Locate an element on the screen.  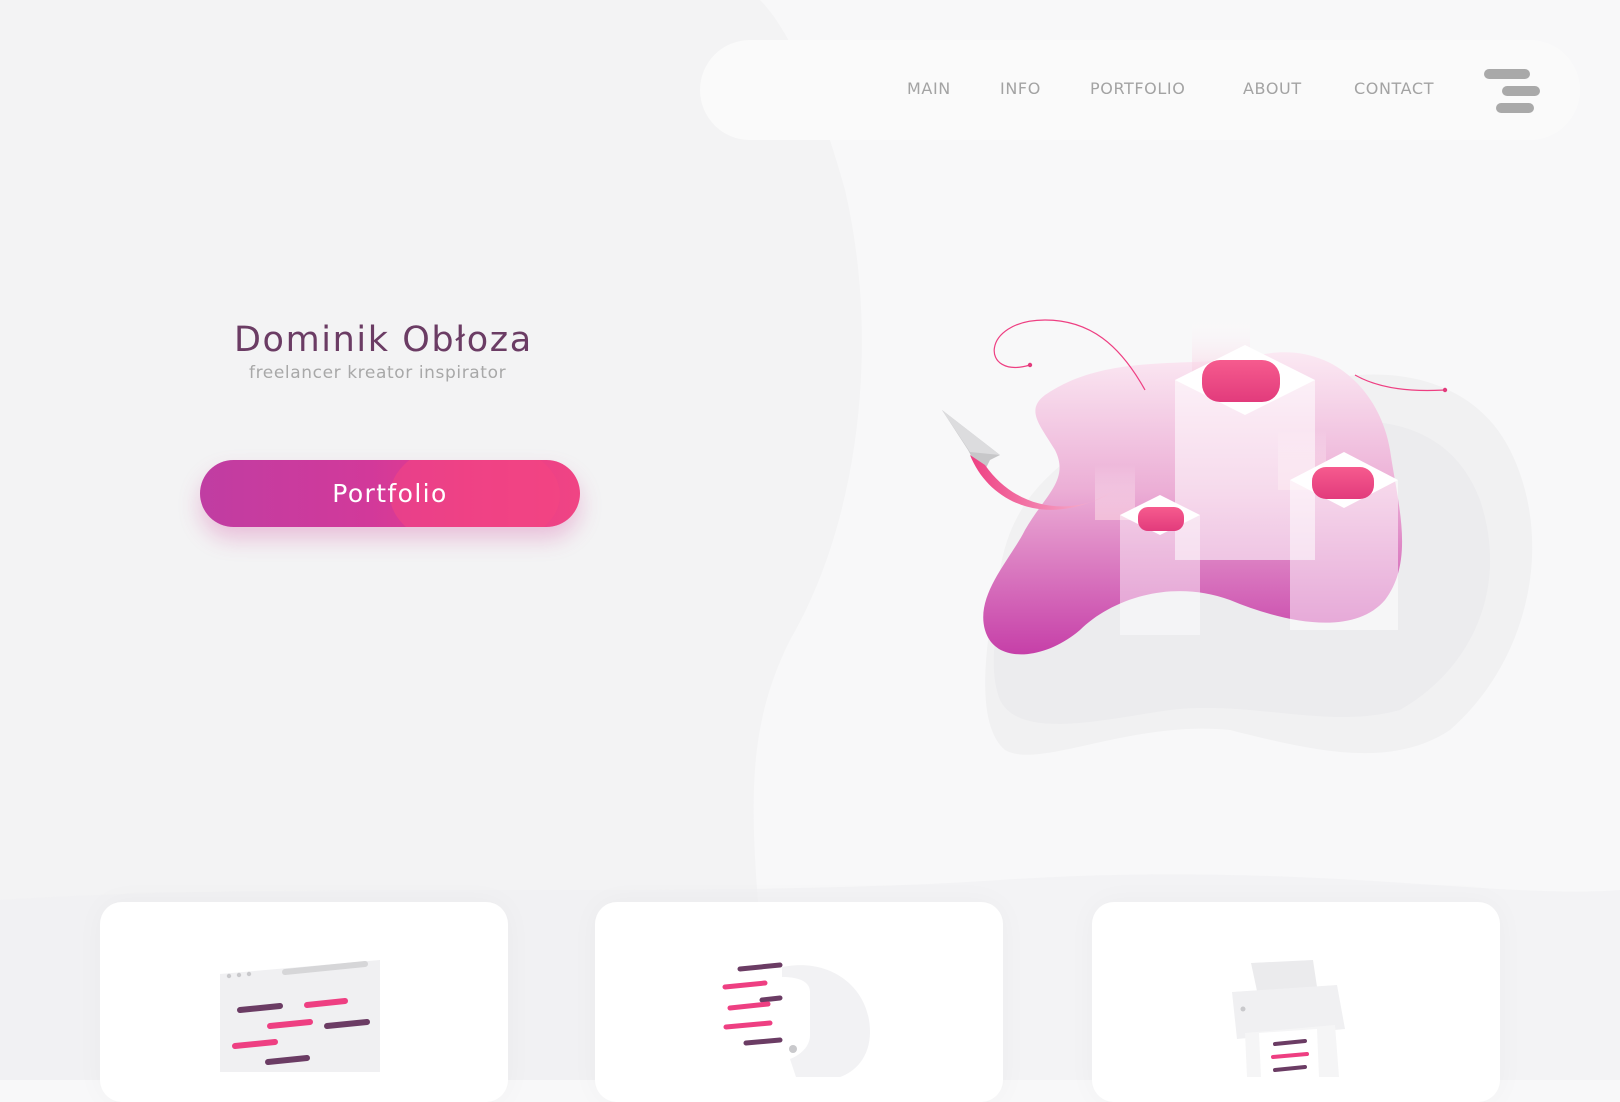
isometric-blob-towers-illustration is located at coordinates (1237, 535).